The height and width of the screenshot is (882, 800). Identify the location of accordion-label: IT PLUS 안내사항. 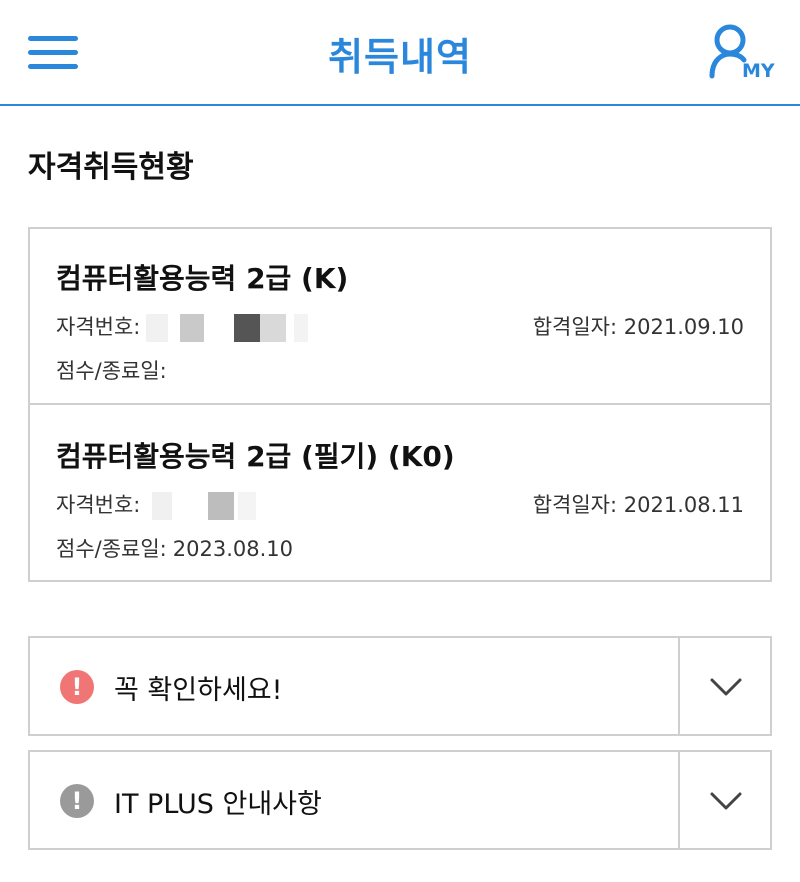
(218, 804).